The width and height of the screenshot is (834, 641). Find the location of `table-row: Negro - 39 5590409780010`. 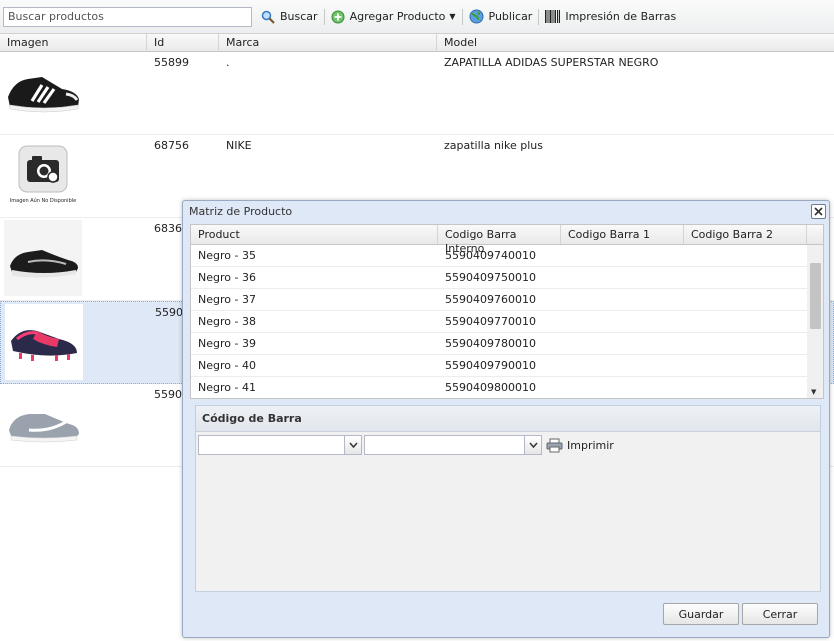

table-row: Negro - 39 5590409780010 is located at coordinates (499, 344).